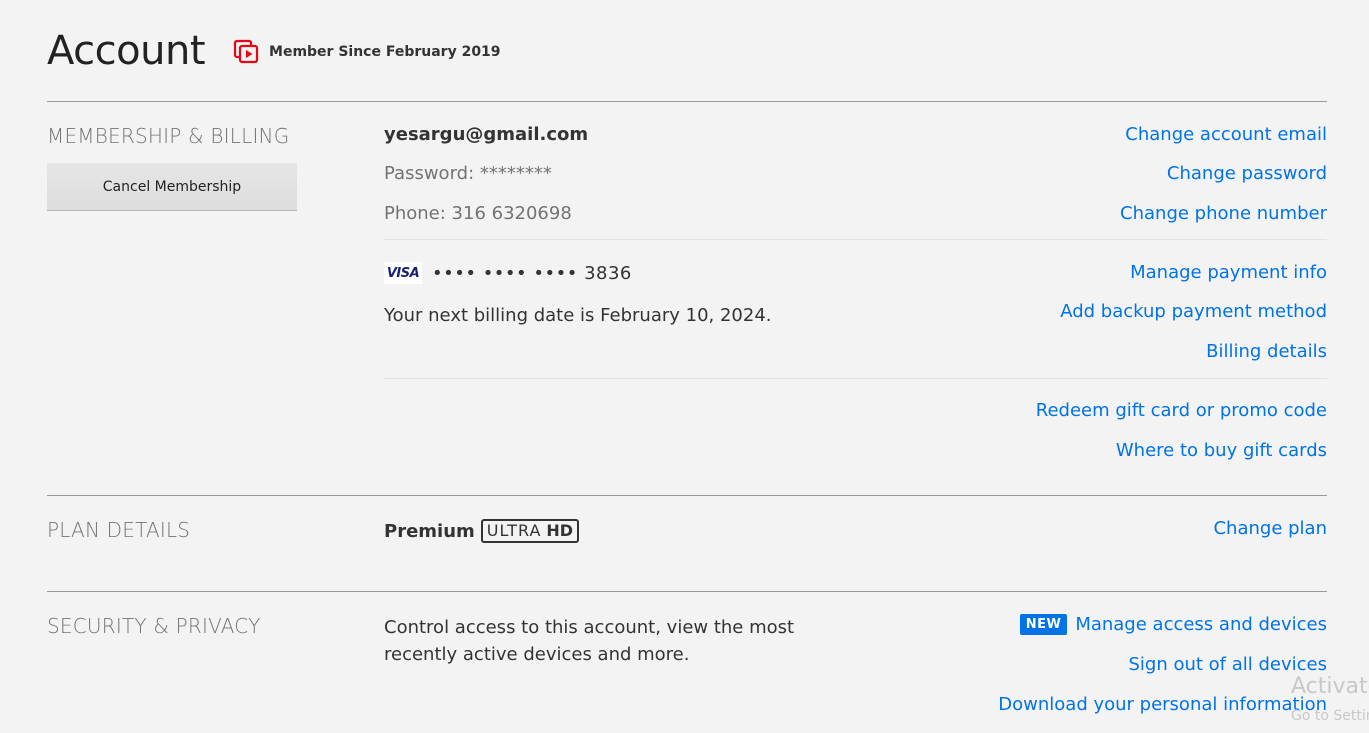 Image resolution: width=1369 pixels, height=733 pixels. What do you see at coordinates (1226, 134) in the screenshot?
I see `change-email-link: Change account email` at bounding box center [1226, 134].